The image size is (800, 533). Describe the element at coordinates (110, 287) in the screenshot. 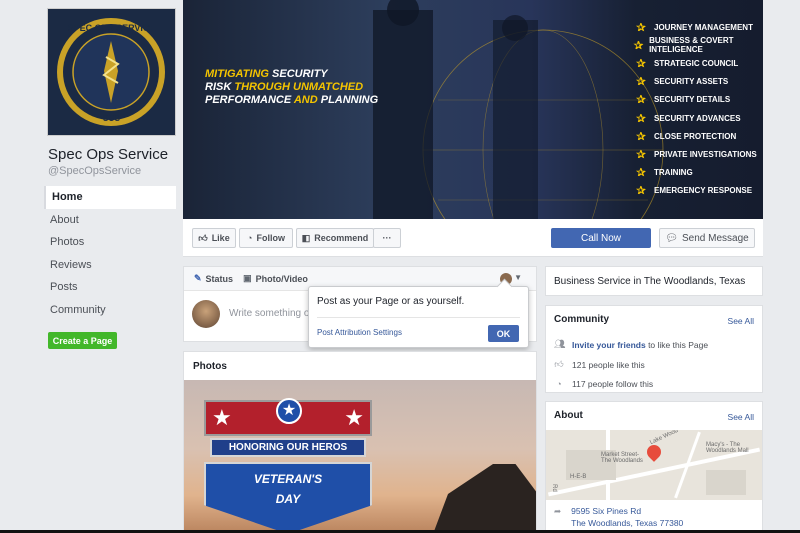

I see `nav-item-posts: Posts` at that location.